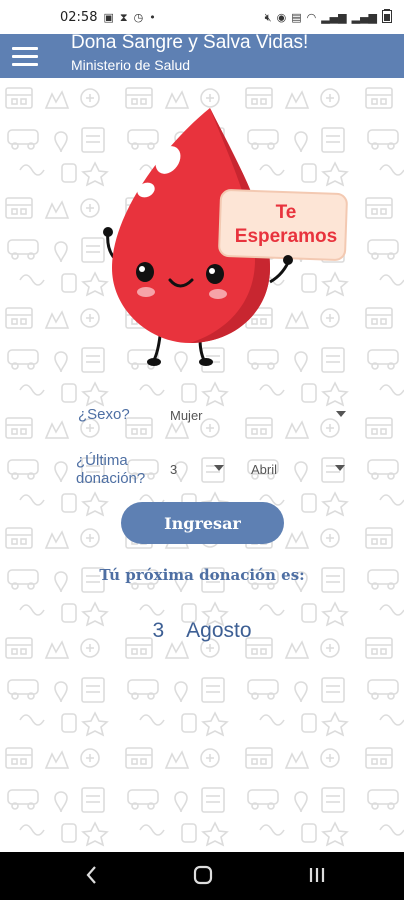 Image resolution: width=404 pixels, height=900 pixels. Describe the element at coordinates (92, 877) in the screenshot. I see `back-icon` at that location.